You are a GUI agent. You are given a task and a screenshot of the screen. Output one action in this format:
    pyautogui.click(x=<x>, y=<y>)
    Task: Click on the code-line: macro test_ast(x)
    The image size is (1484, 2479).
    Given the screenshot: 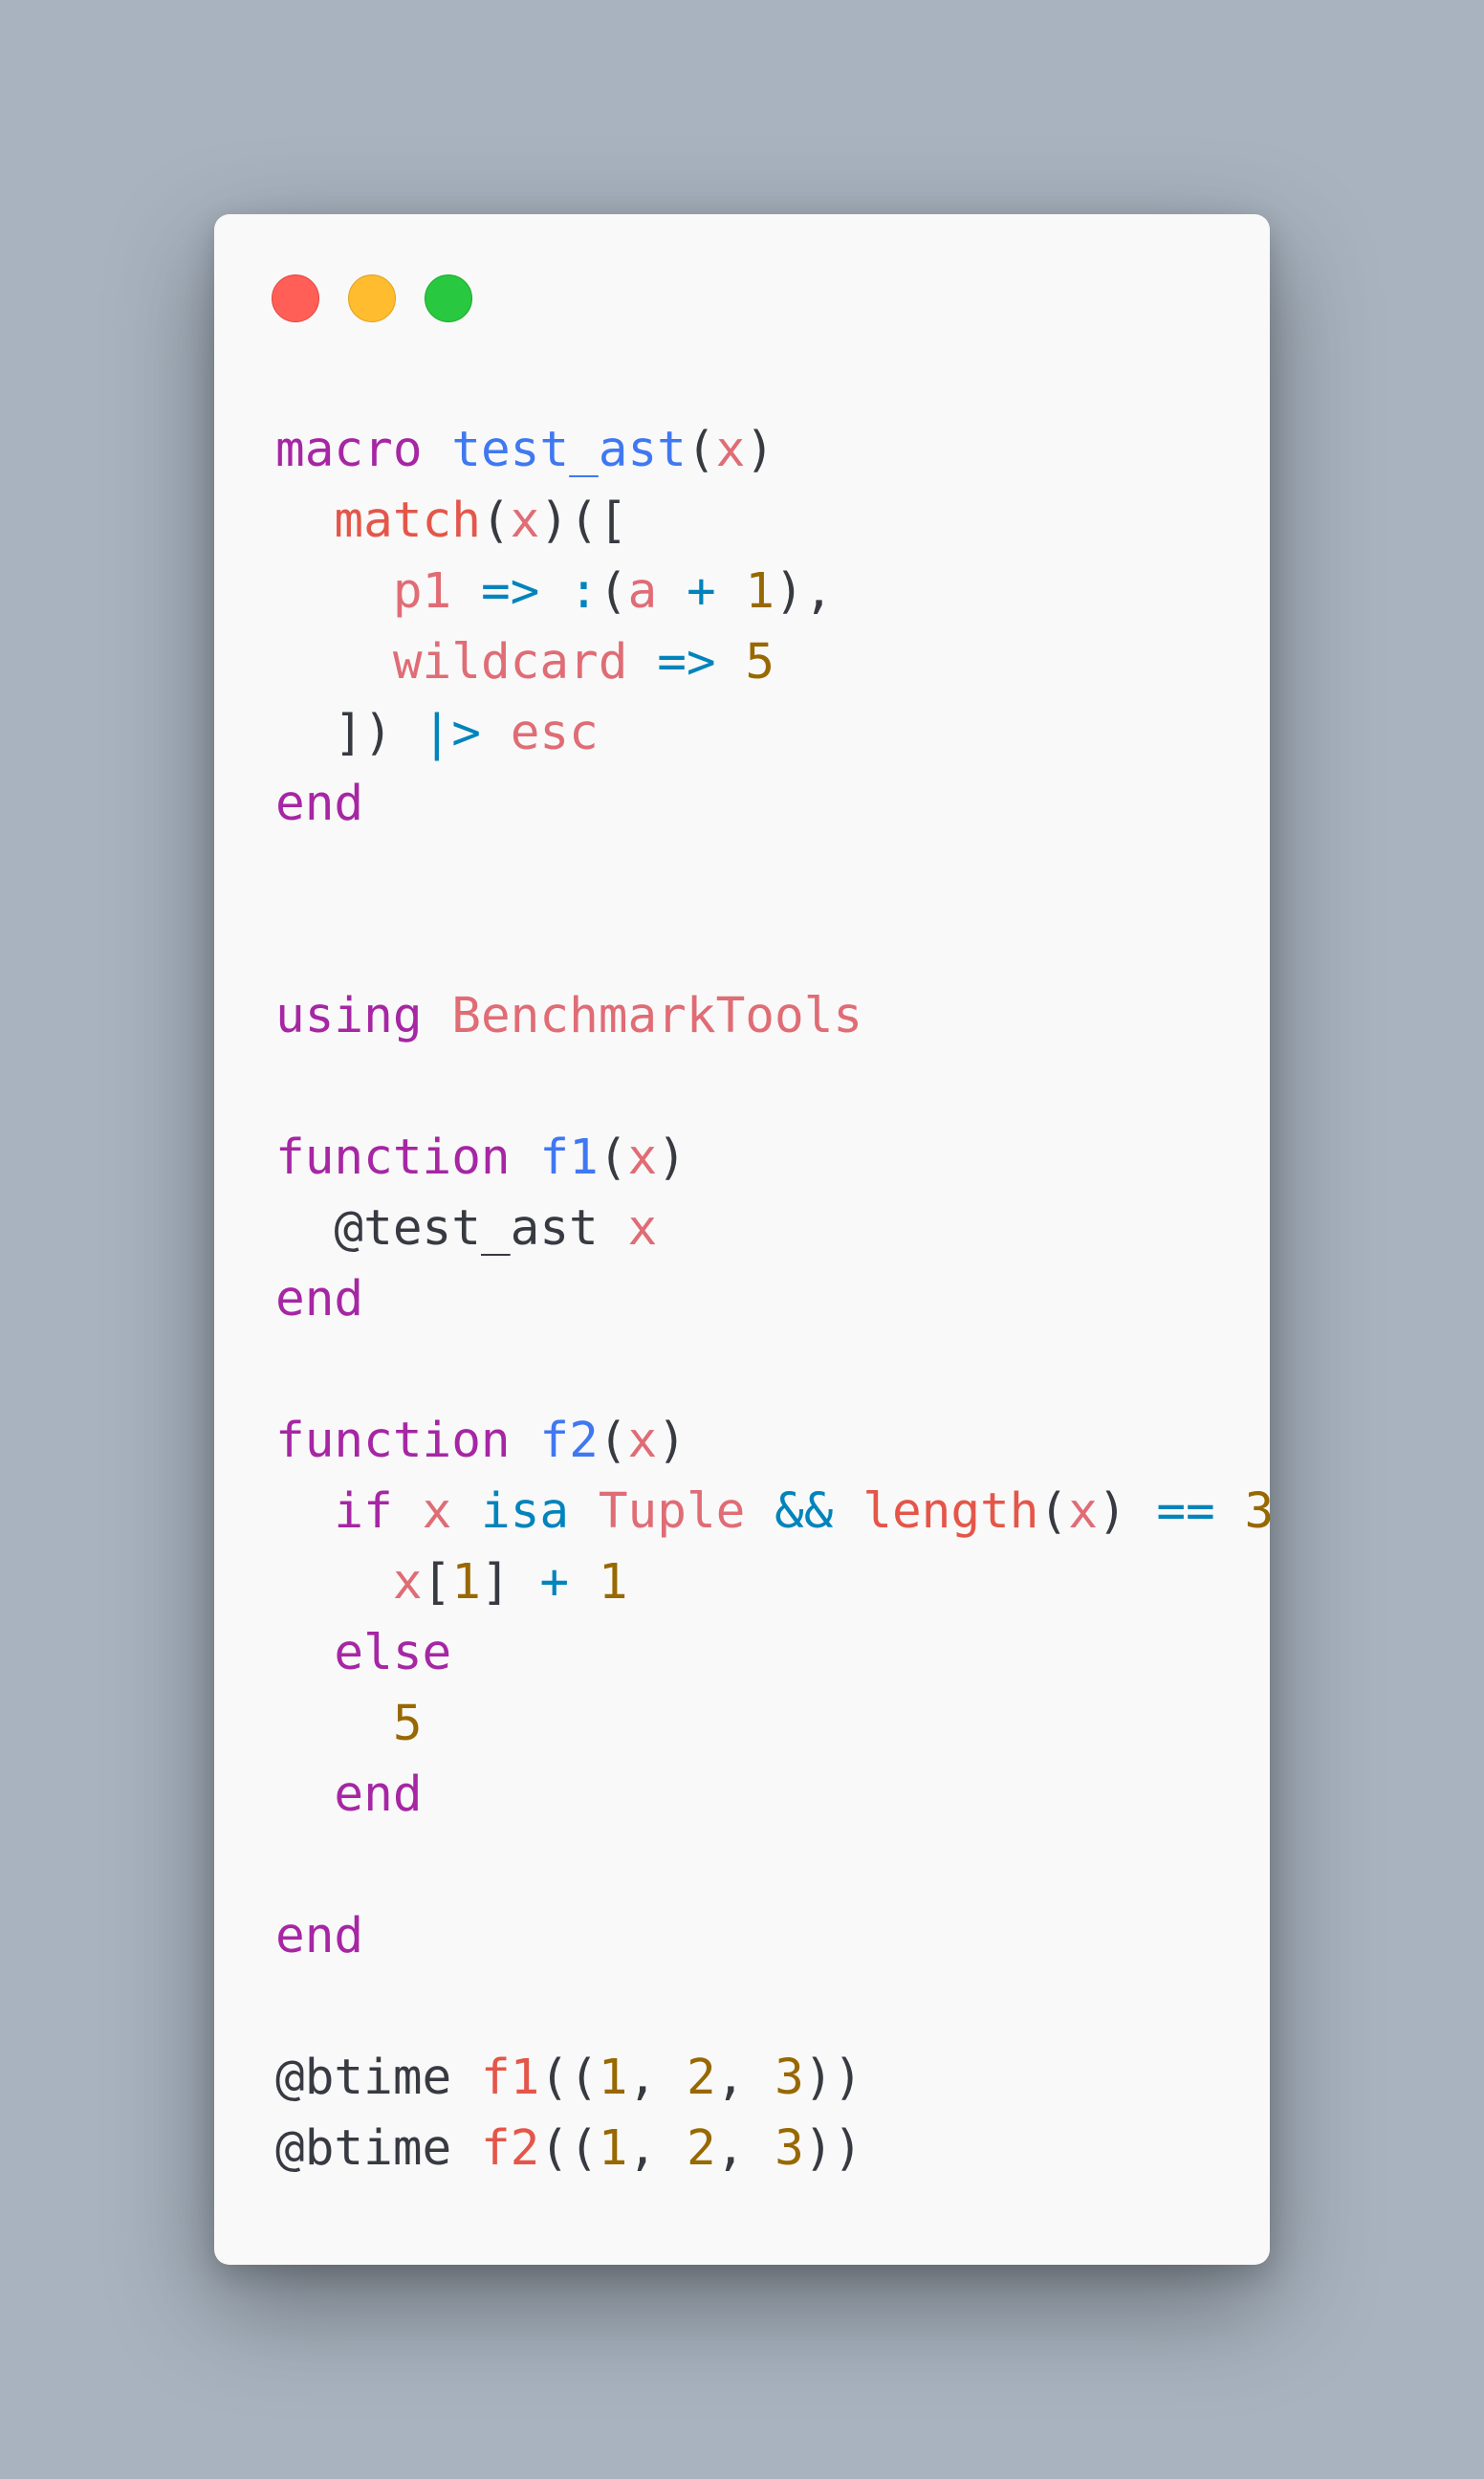 What is the action you would take?
    pyautogui.click(x=774, y=450)
    